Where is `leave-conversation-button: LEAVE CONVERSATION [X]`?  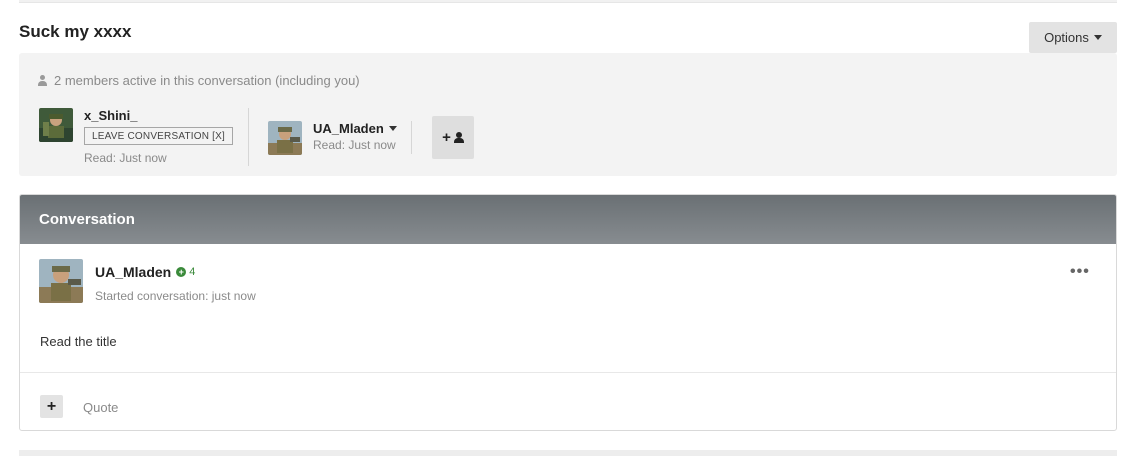
leave-conversation-button: LEAVE CONVERSATION [X] is located at coordinates (158, 136).